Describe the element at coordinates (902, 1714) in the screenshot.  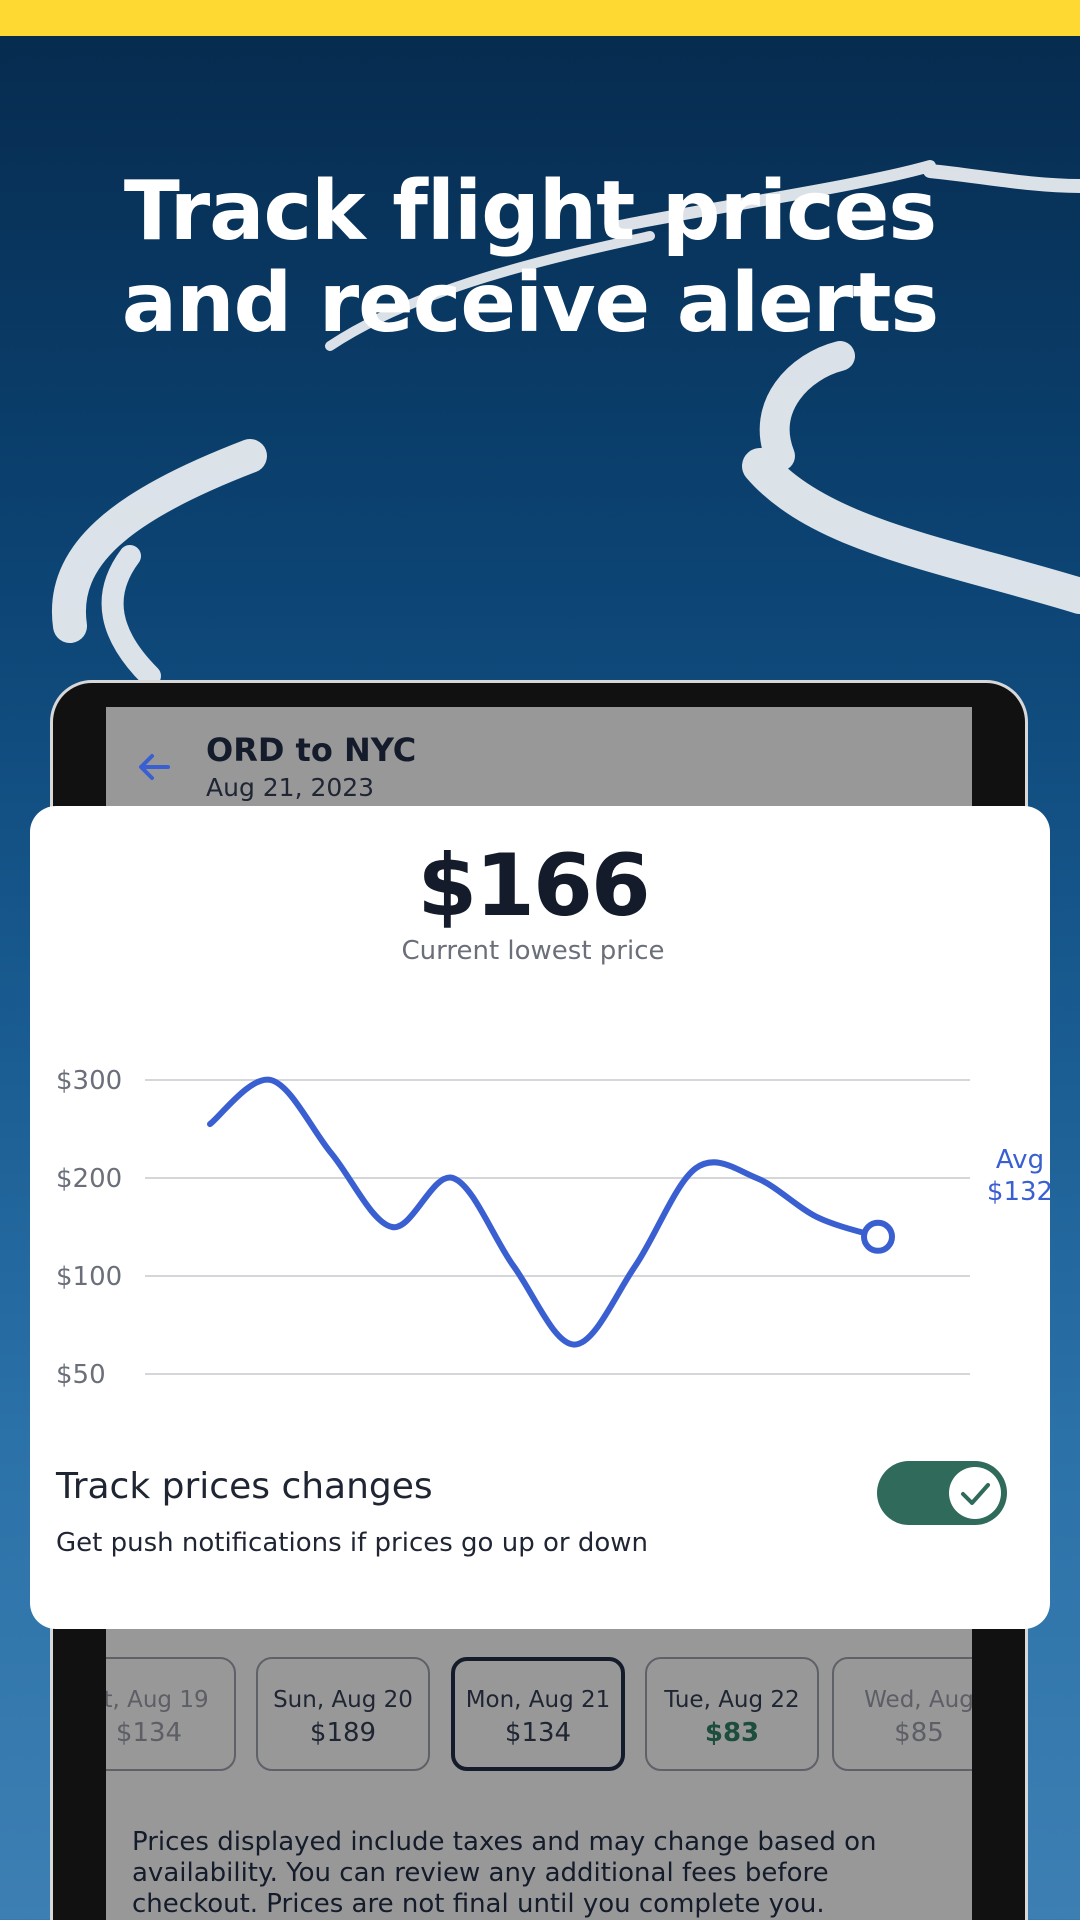
I see `date-chip: Wed, Aug $85` at that location.